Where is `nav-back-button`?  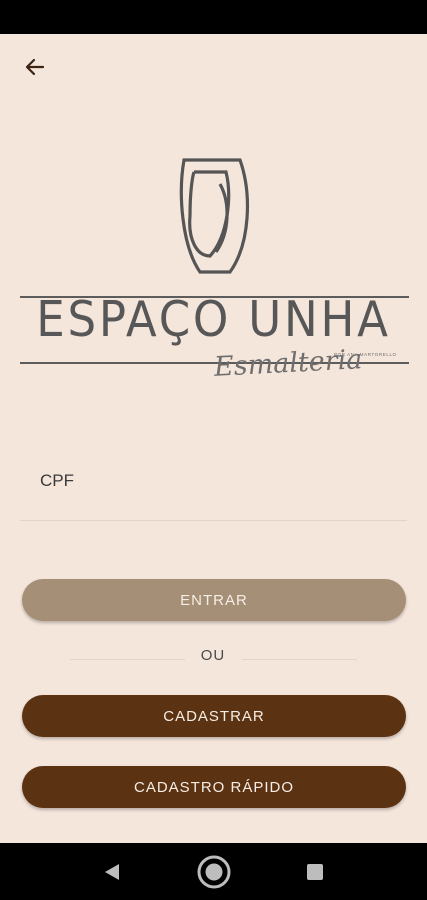
nav-back-button is located at coordinates (112, 874).